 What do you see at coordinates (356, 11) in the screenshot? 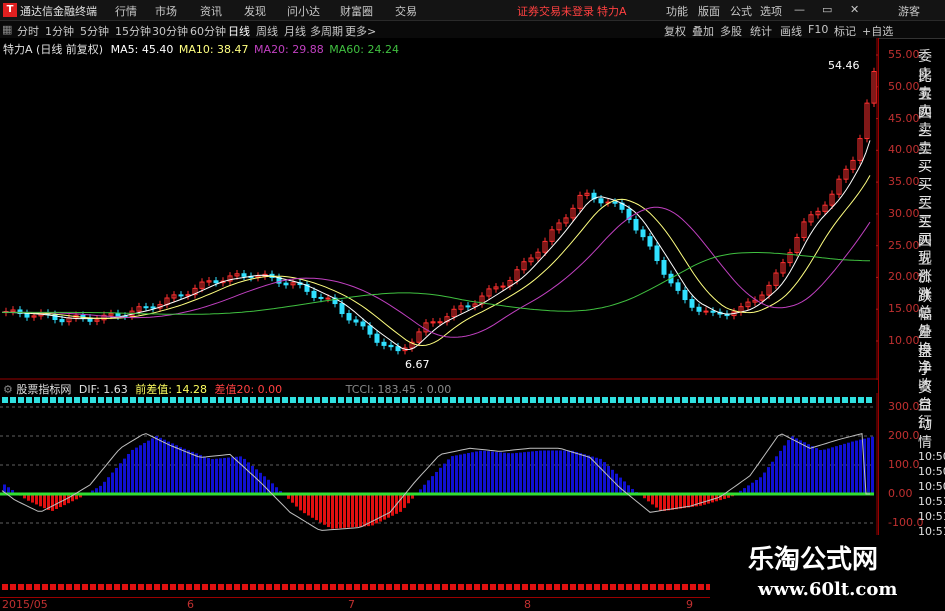
I see `menu-wealth: 财富圈` at bounding box center [356, 11].